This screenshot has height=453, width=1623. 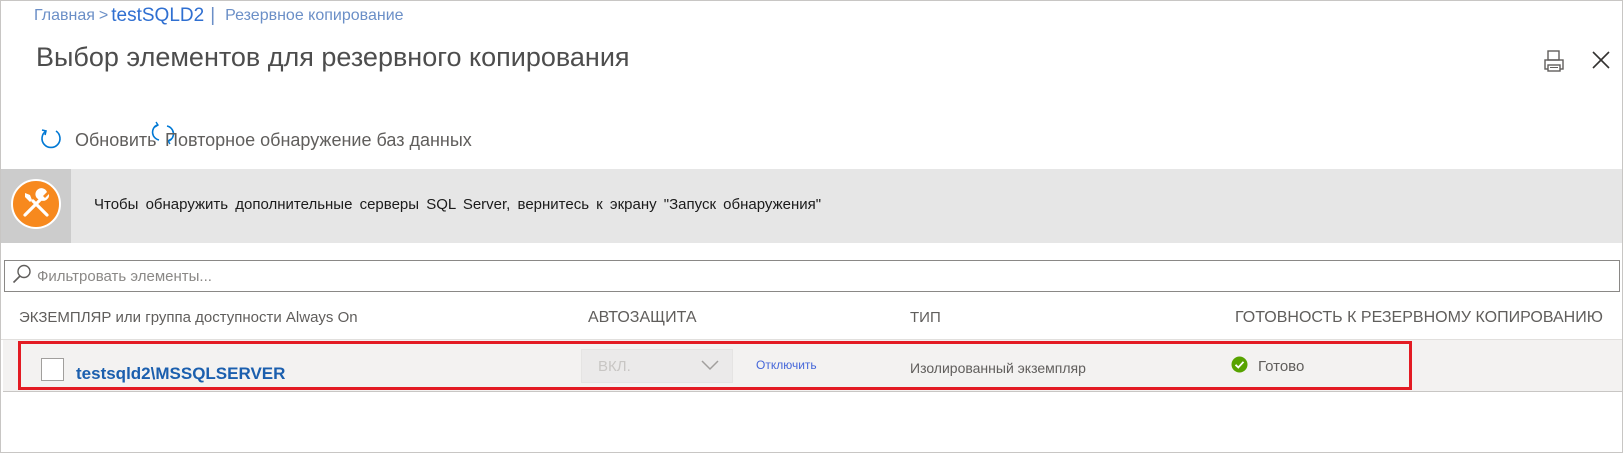 What do you see at coordinates (786, 365) in the screenshot?
I see `disable-autoprotection-link: Отключить` at bounding box center [786, 365].